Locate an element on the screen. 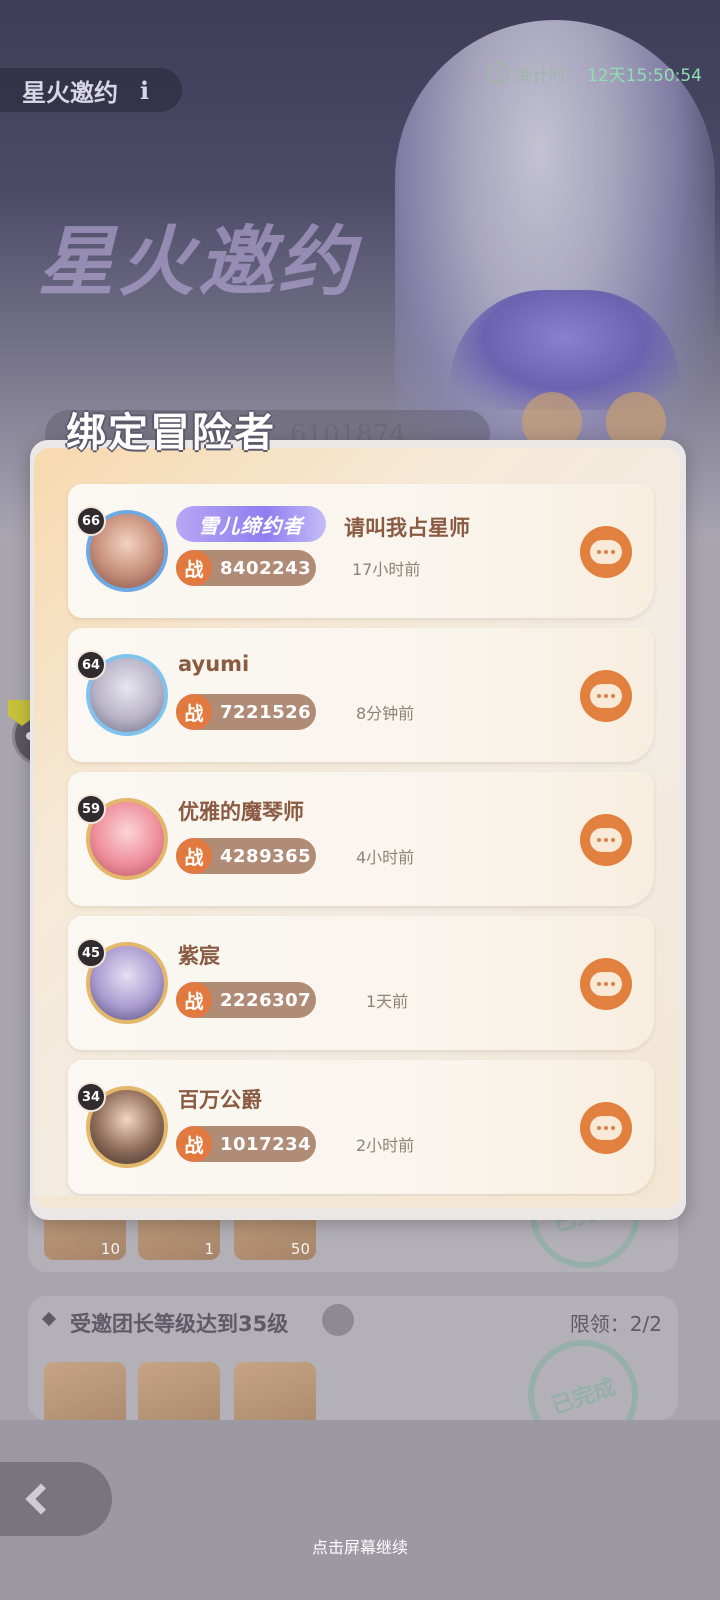 The height and width of the screenshot is (1600, 720). player-card: 59 优雅的魔琴师 战 4289365 4小时前 is located at coordinates (361, 839).